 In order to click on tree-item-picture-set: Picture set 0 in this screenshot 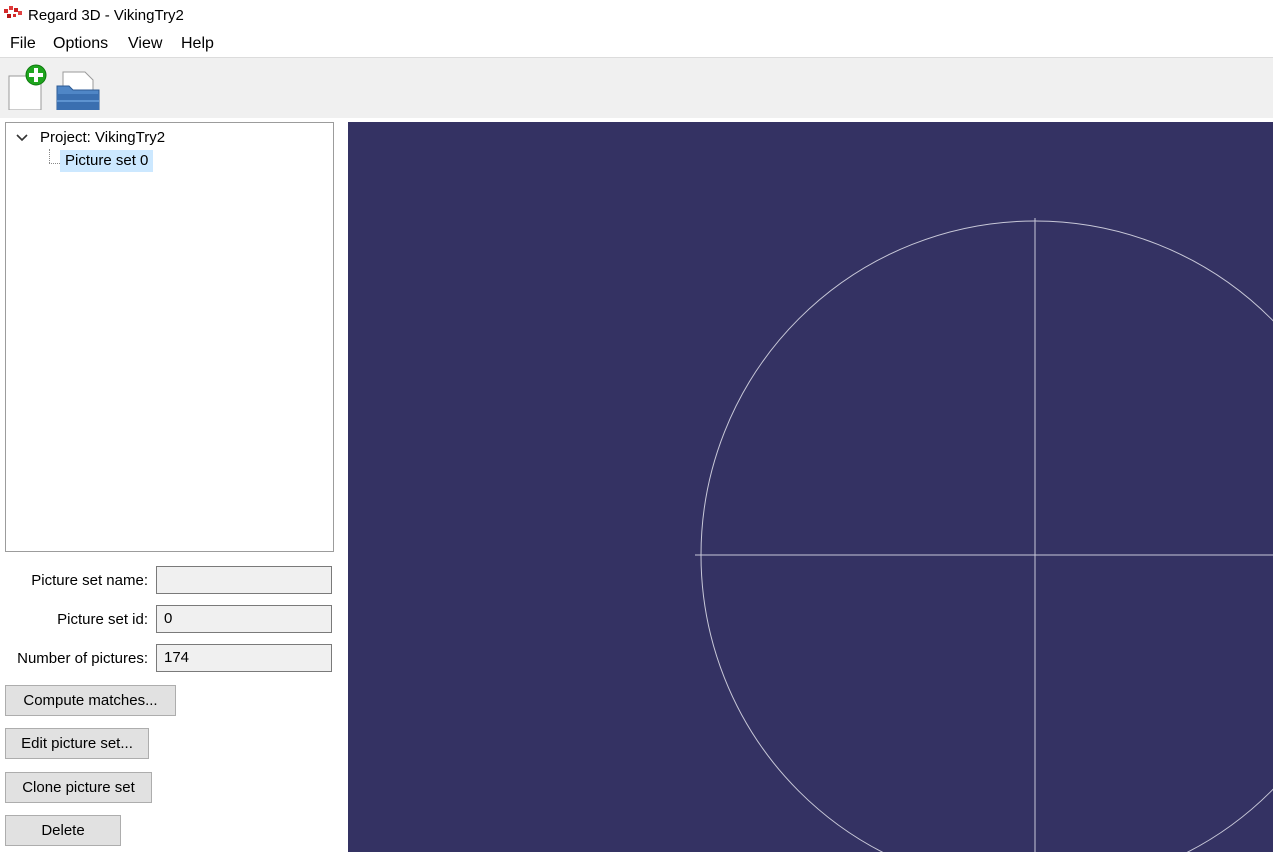, I will do `click(107, 161)`.